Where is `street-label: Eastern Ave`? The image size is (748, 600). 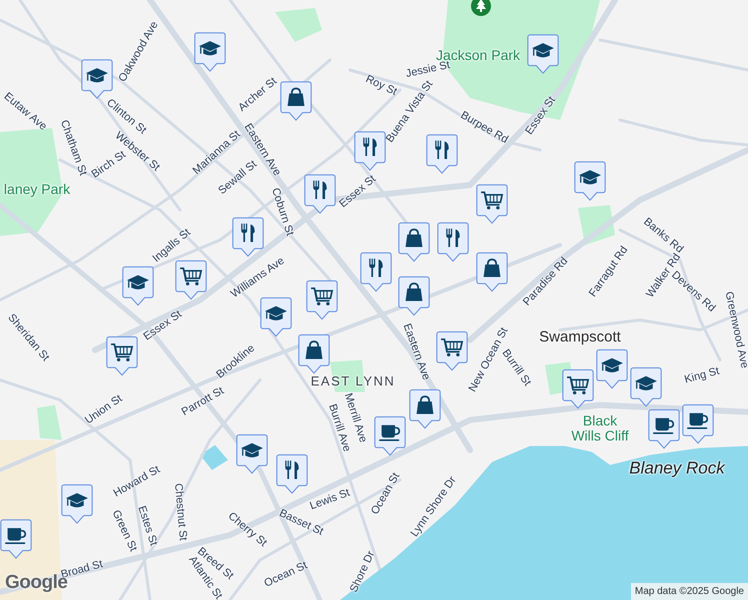
street-label: Eastern Ave is located at coordinates (416, 352).